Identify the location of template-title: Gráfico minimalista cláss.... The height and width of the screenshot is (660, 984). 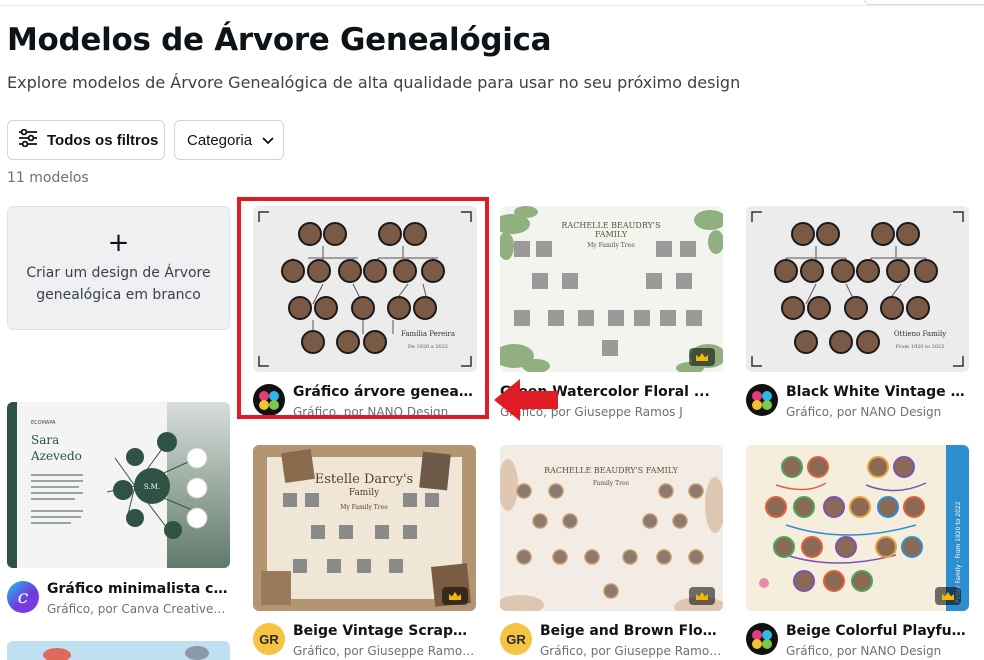
(138, 589).